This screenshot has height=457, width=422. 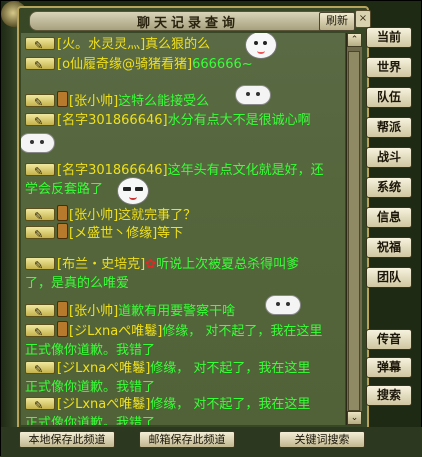 What do you see at coordinates (184, 180) in the screenshot?
I see `chat-line: [名字301866646]这年头有点文化就是好，还学会反套路了` at bounding box center [184, 180].